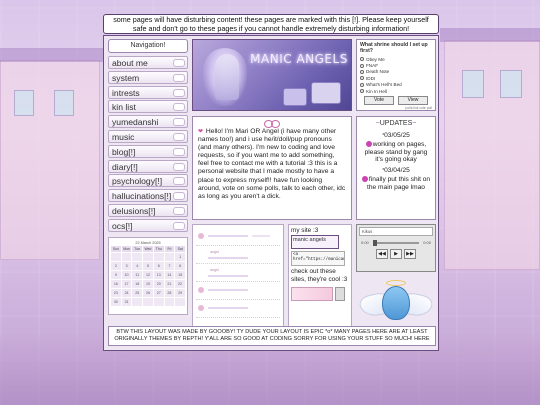 This screenshot has height=405, width=540. What do you see at coordinates (396, 108) in the screenshot?
I see `poll-credit-link: polls.link vote poll` at bounding box center [396, 108].